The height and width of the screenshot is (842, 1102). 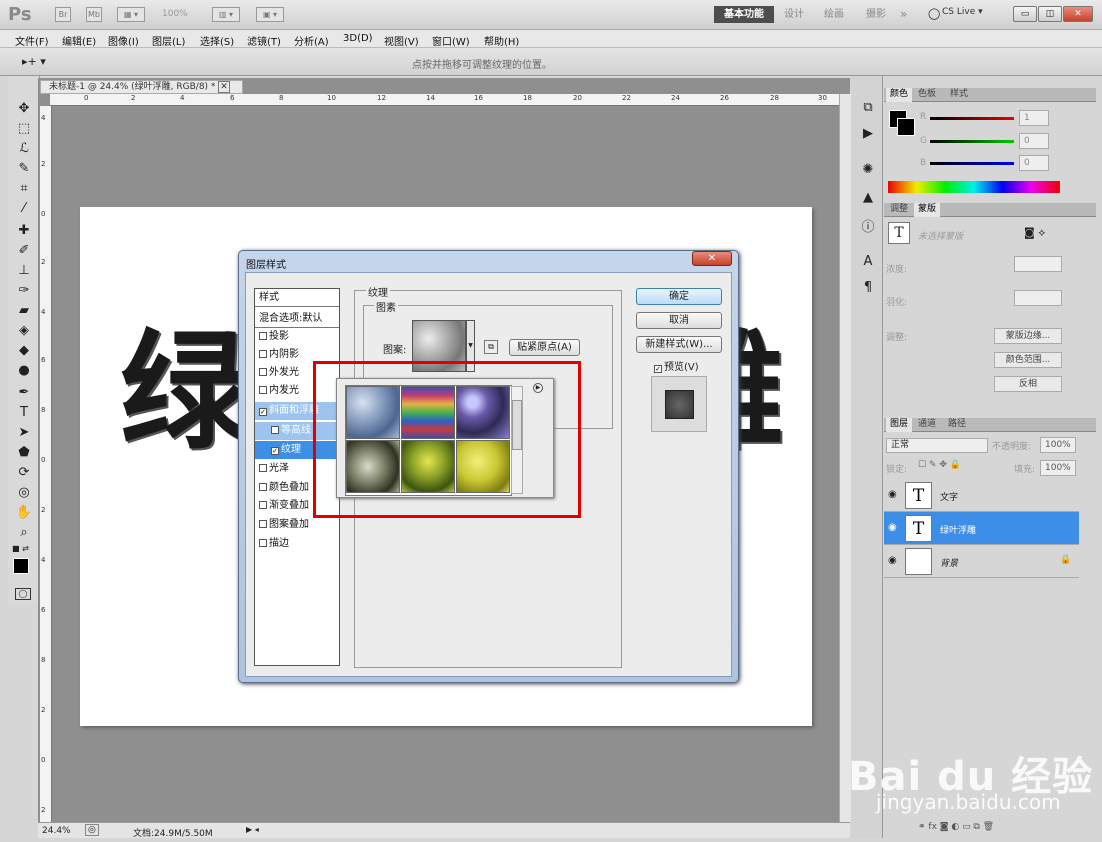 What do you see at coordinates (24, 271) in the screenshot?
I see `clone-stamp-tool-icon: ⊥` at bounding box center [24, 271].